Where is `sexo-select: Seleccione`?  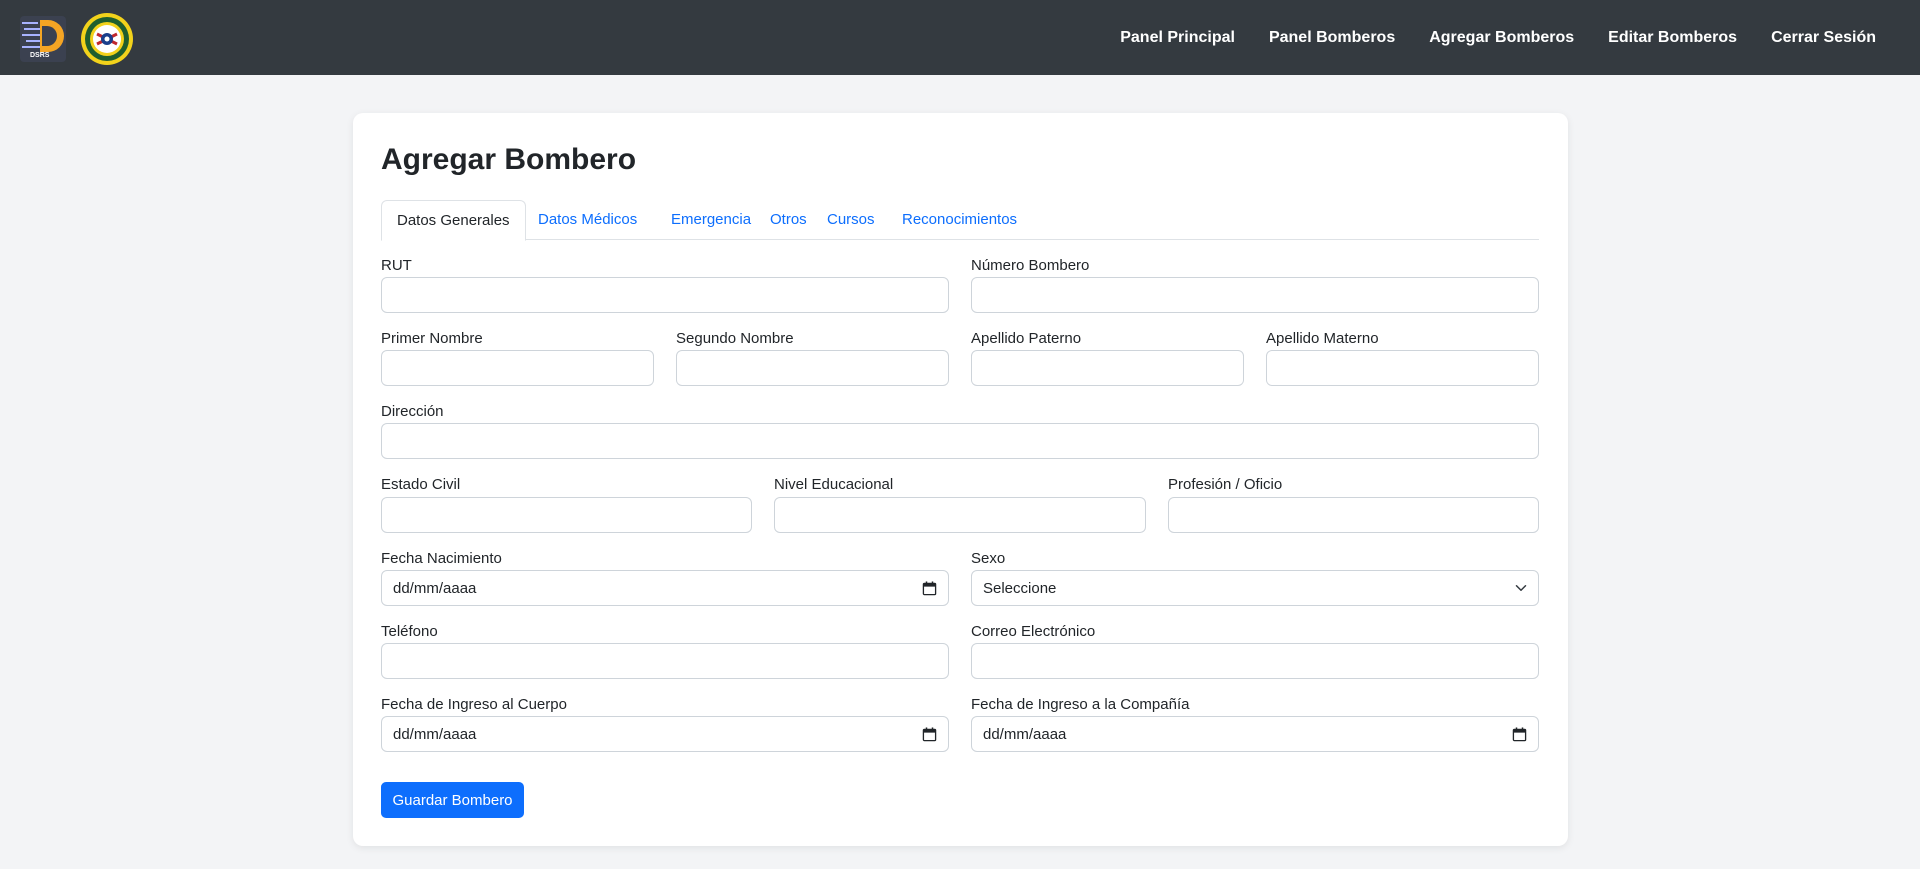
sexo-select: Seleccione is located at coordinates (1255, 588).